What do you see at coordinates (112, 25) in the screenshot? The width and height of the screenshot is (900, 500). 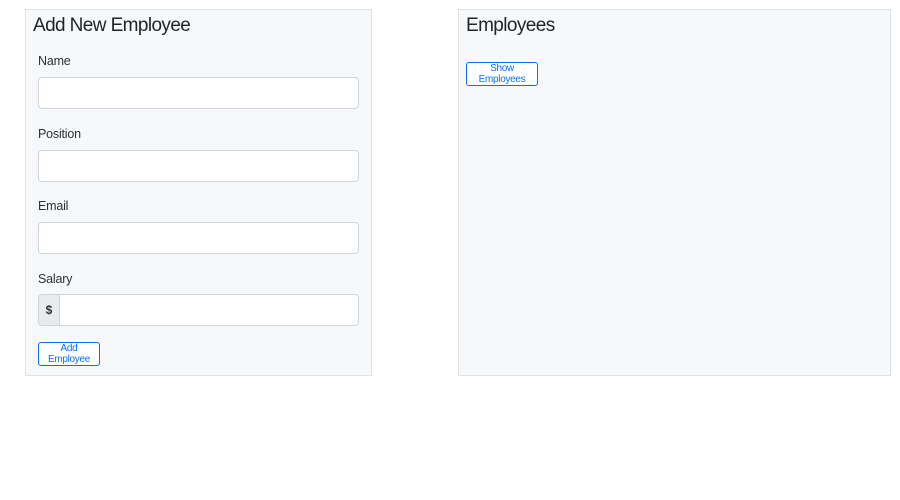 I see `add-employee-title: Add New Employee` at bounding box center [112, 25].